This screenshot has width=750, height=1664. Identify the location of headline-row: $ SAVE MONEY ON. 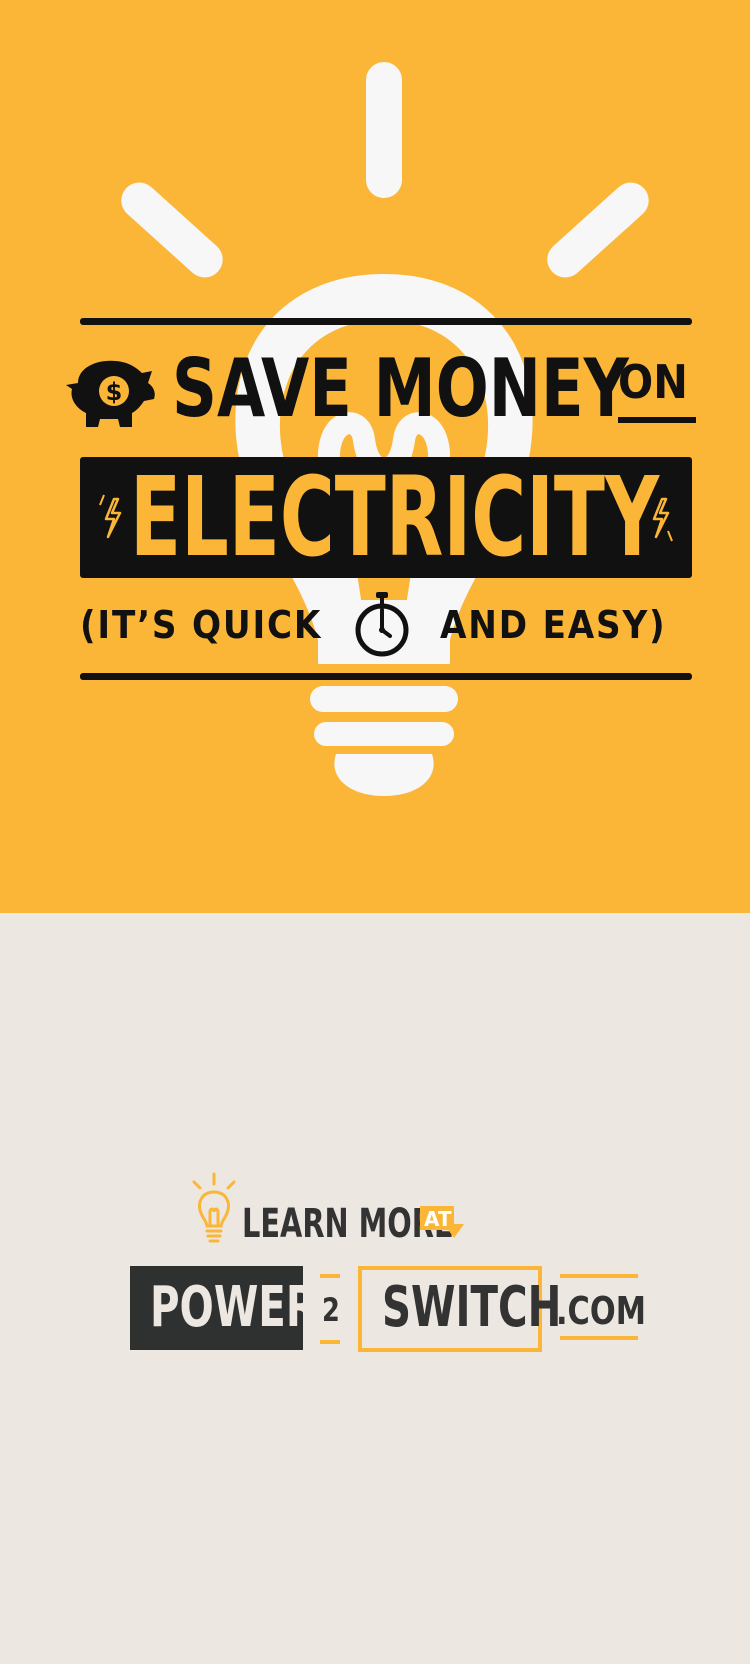
(380, 390).